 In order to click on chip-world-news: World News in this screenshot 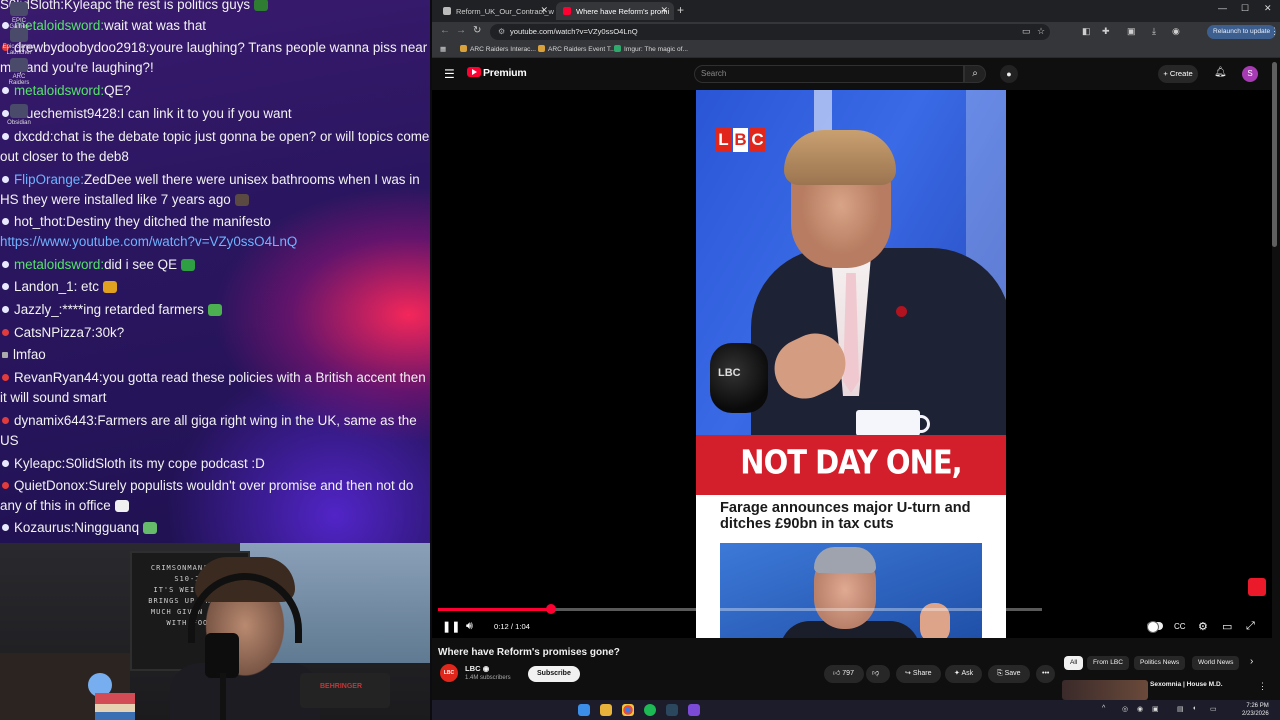, I will do `click(1216, 663)`.